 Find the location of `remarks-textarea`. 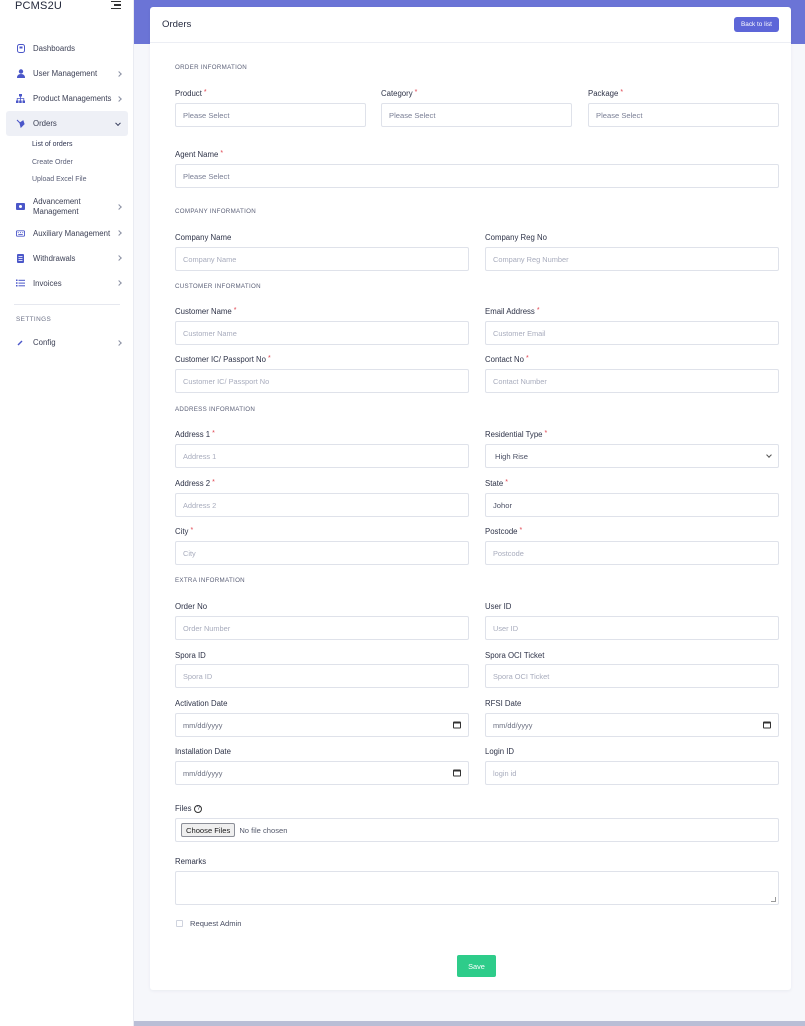

remarks-textarea is located at coordinates (477, 888).